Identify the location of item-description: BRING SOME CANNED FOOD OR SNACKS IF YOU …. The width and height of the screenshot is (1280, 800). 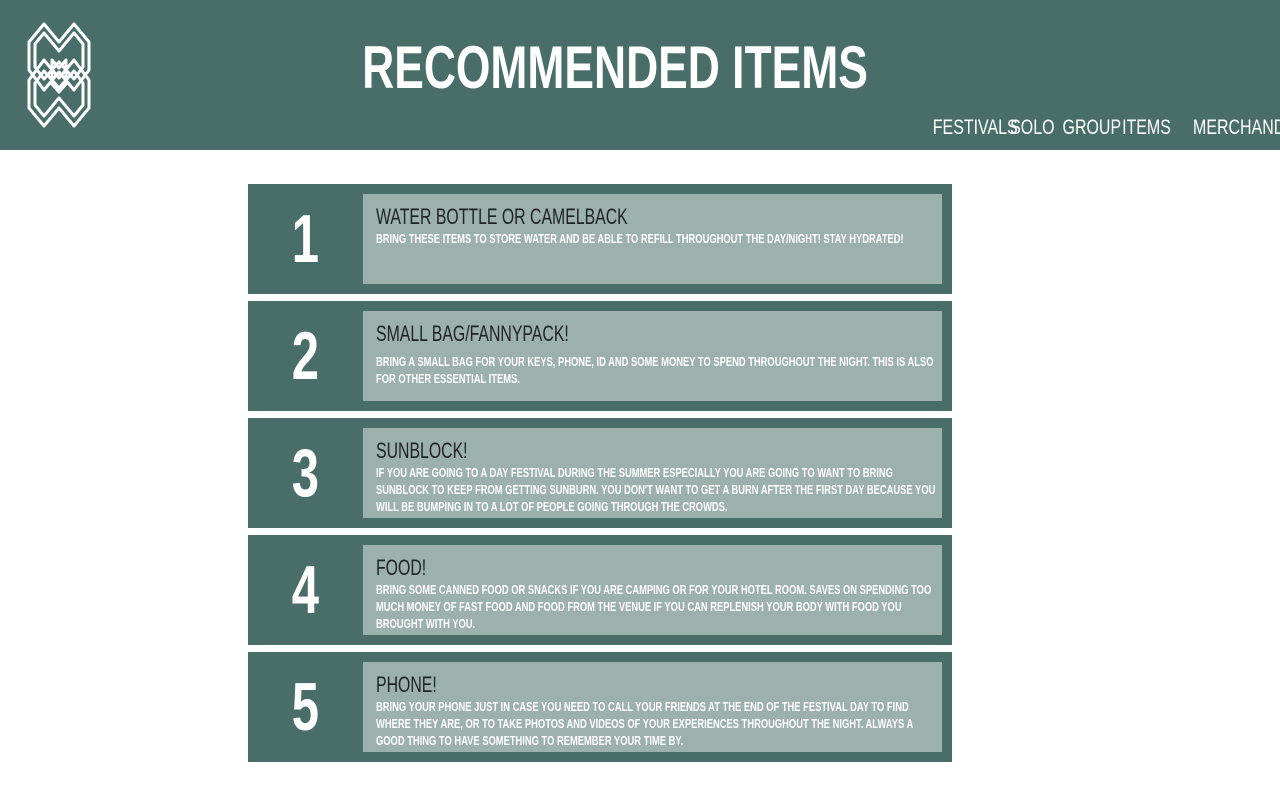
(654, 606).